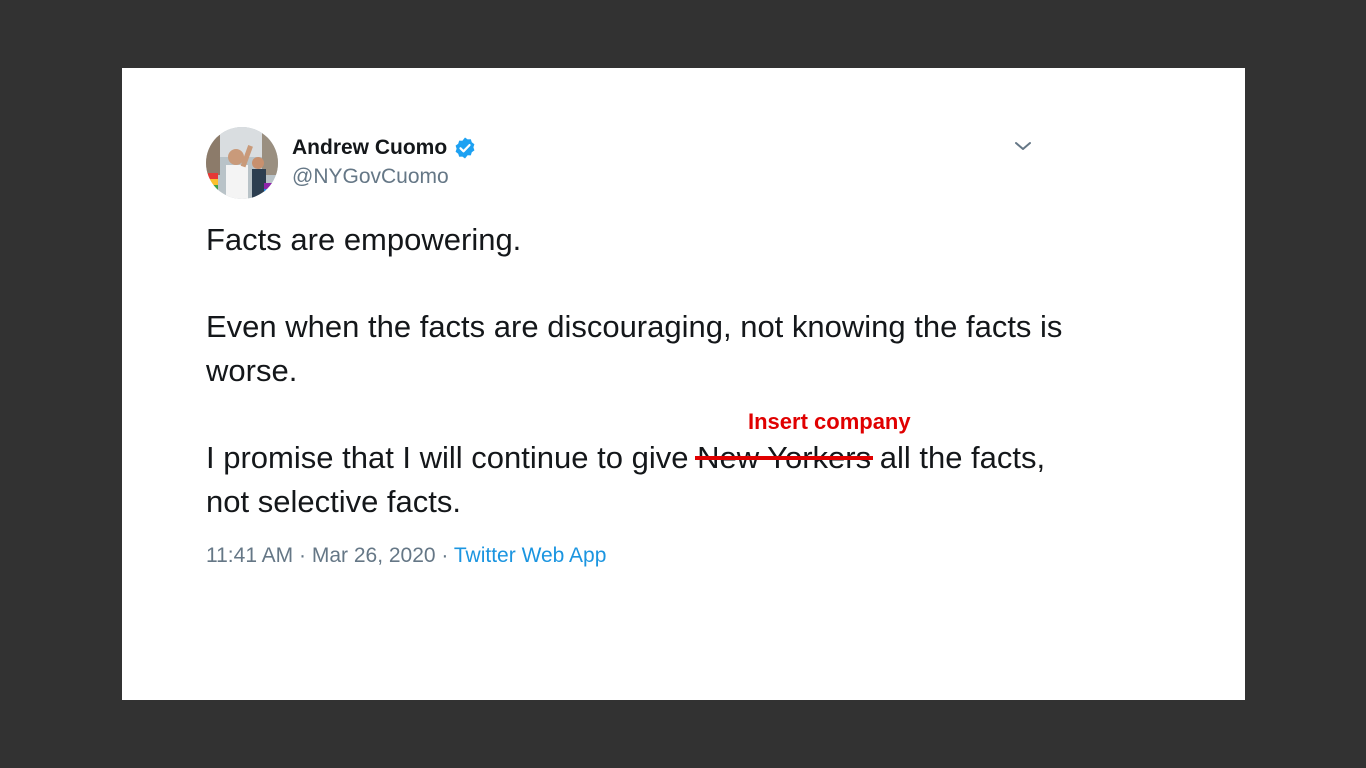 This screenshot has width=1366, height=768. What do you see at coordinates (452, 457) in the screenshot?
I see `paragraph-3-start: I promise that I will continue to give` at bounding box center [452, 457].